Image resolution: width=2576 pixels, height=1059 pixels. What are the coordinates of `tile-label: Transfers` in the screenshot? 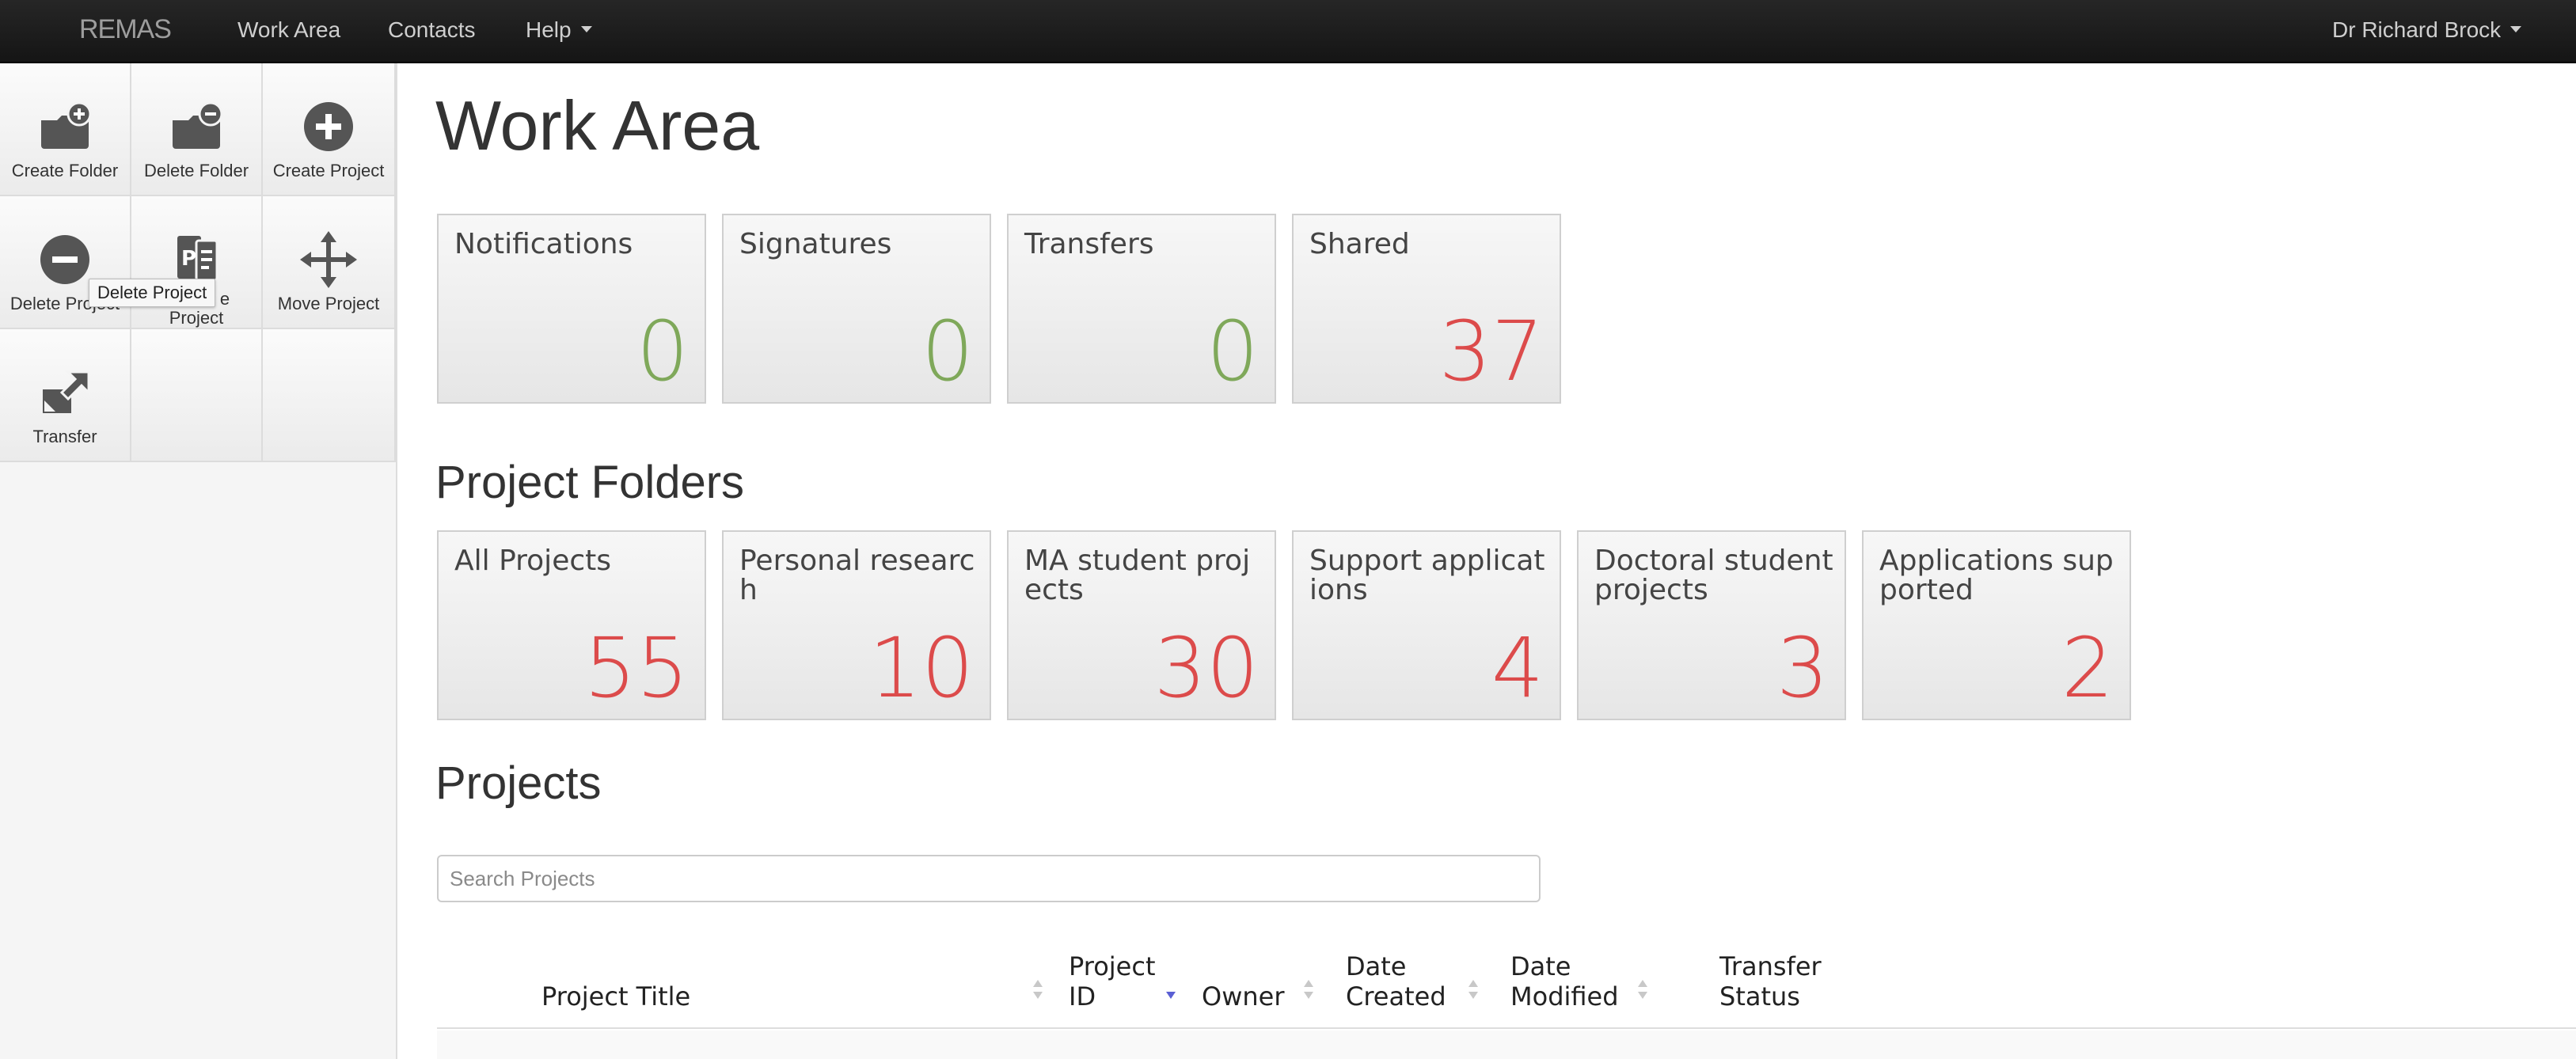 It's located at (1089, 244).